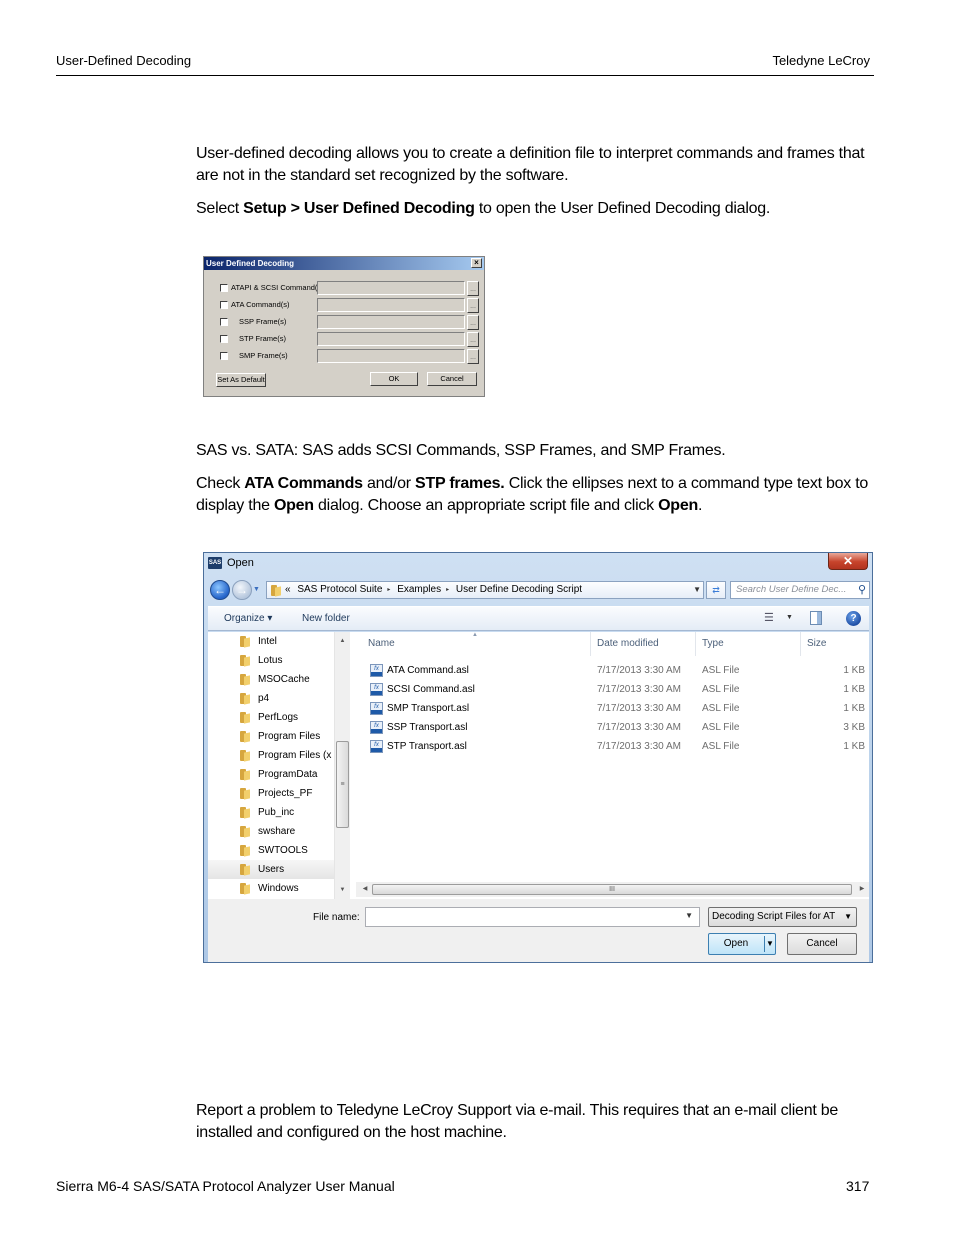 This screenshot has height=1235, width=954. I want to click on scrollbar-thumb: ≡, so click(342, 784).